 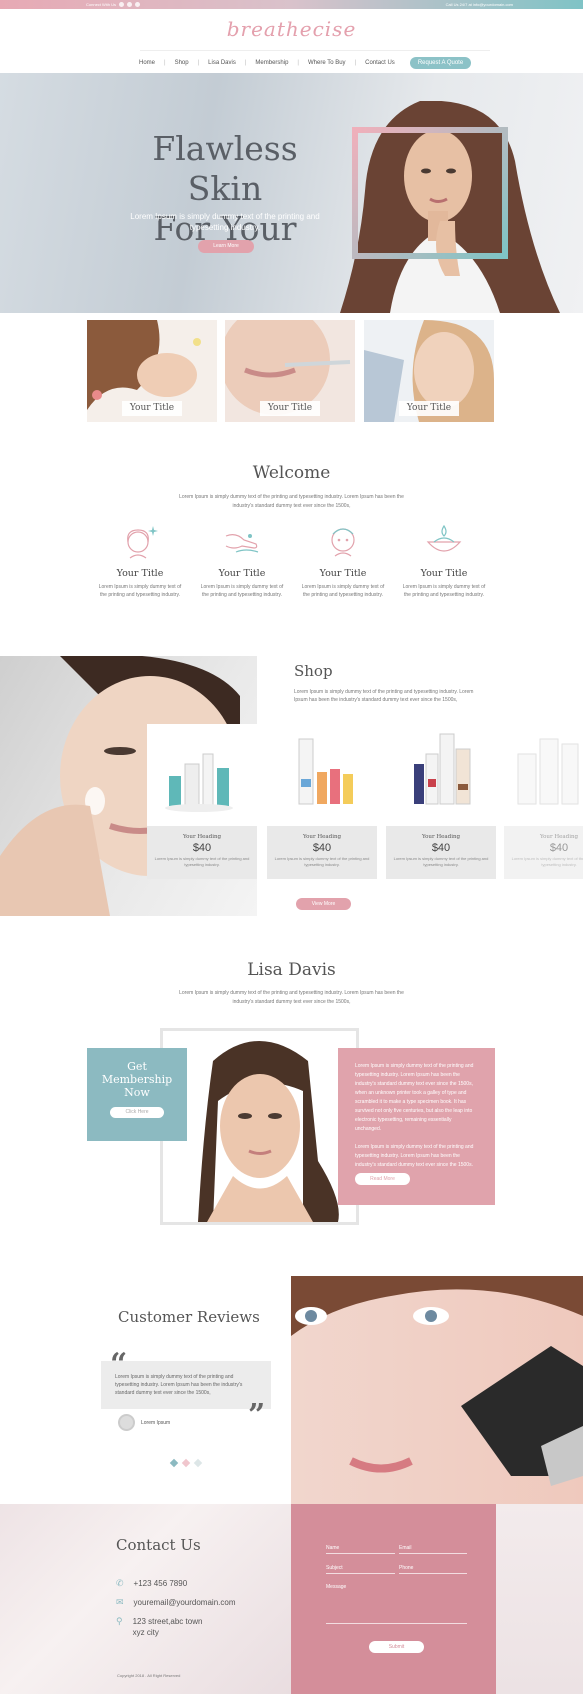 What do you see at coordinates (539, 1599) in the screenshot?
I see `contact-photo-edge` at bounding box center [539, 1599].